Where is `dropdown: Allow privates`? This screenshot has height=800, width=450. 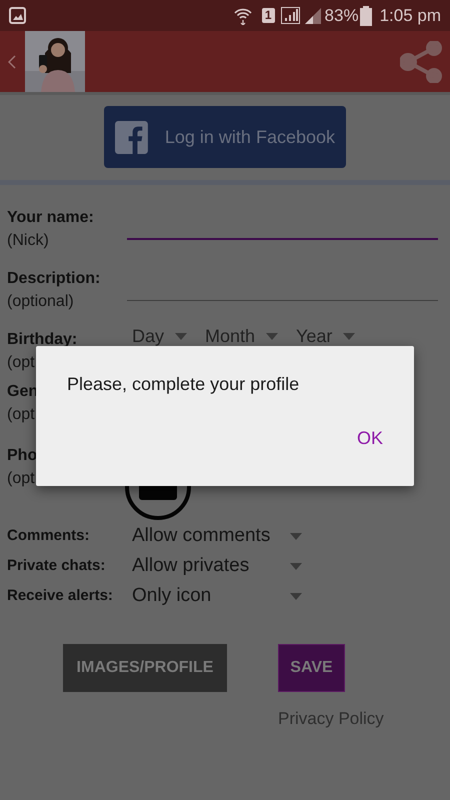 dropdown: Allow privates is located at coordinates (217, 566).